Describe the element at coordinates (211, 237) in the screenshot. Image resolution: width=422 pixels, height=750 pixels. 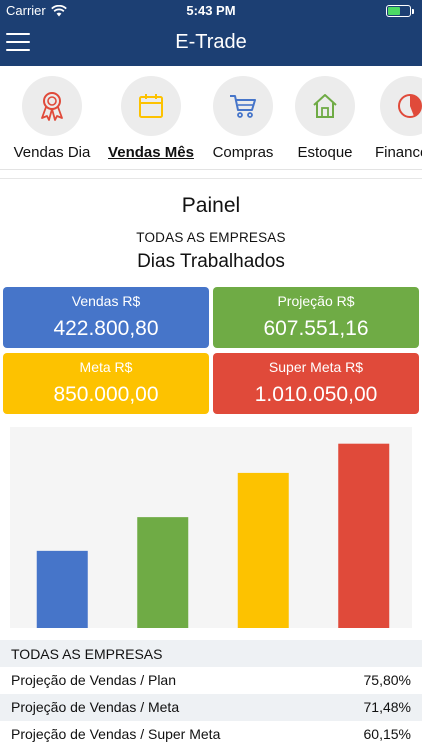
I see `company-label: TODAS AS EMPRESAS` at that location.